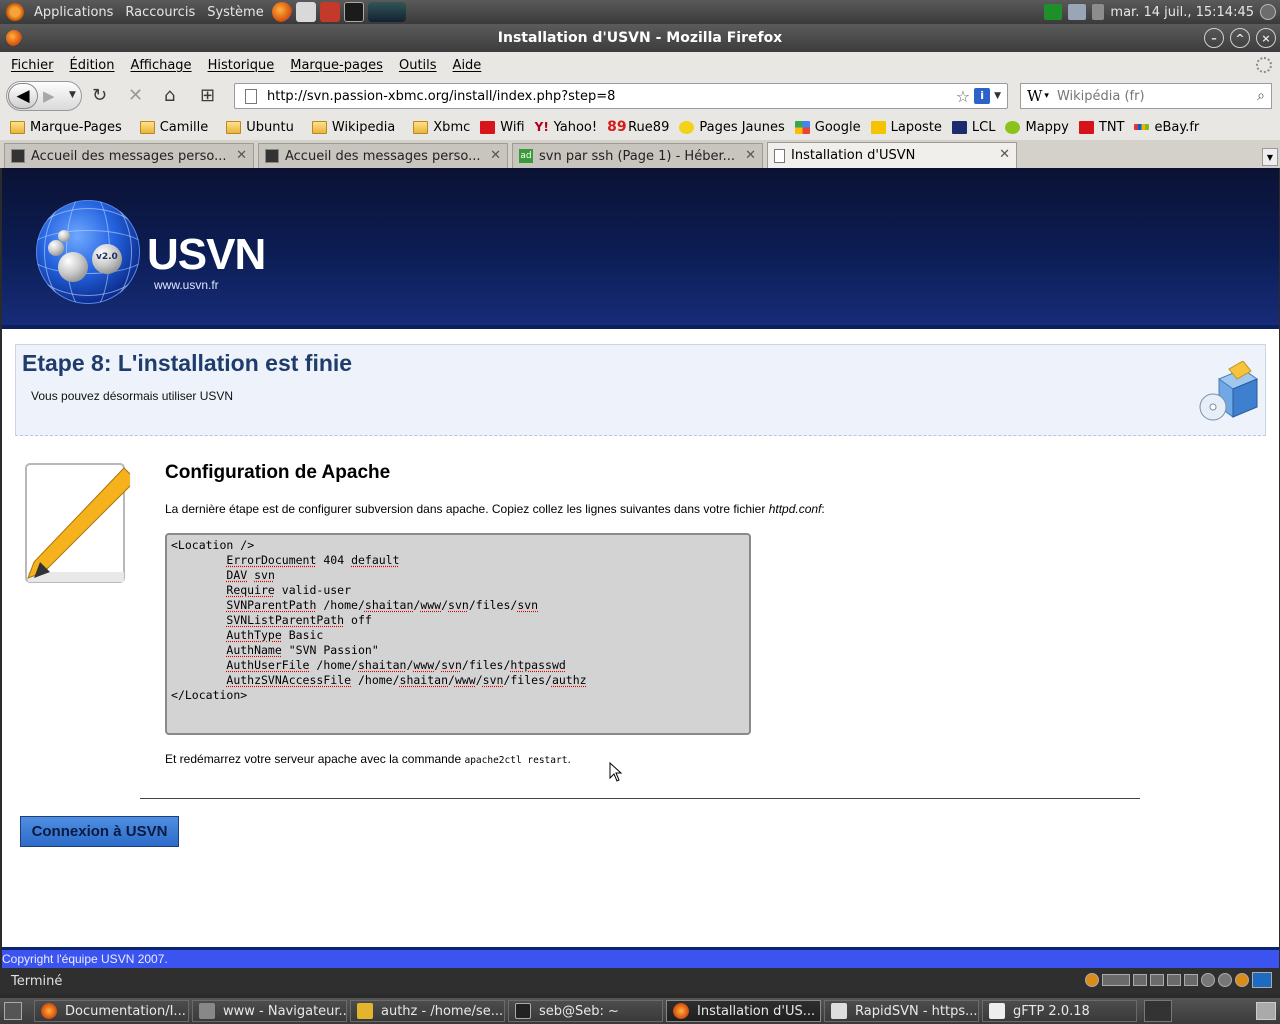  What do you see at coordinates (160, 12) in the screenshot?
I see `panel-menu-raccourcis: Raccourcis` at bounding box center [160, 12].